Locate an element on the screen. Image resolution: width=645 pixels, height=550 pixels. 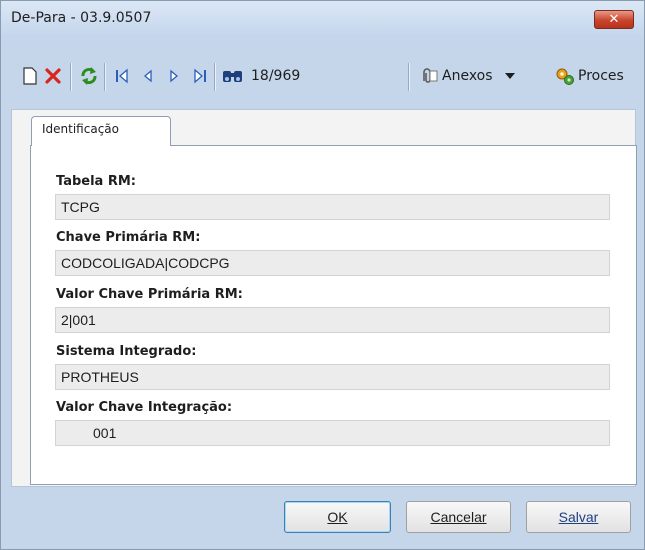
valor-chave-integracao-field: 001 is located at coordinates (332, 433).